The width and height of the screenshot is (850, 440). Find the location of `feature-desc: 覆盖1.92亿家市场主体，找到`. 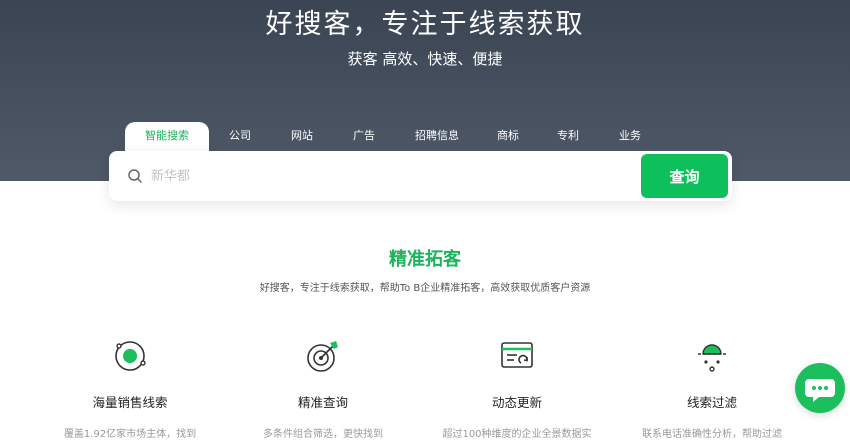

feature-desc: 覆盖1.92亿家市场主体，找到 is located at coordinates (130, 434).